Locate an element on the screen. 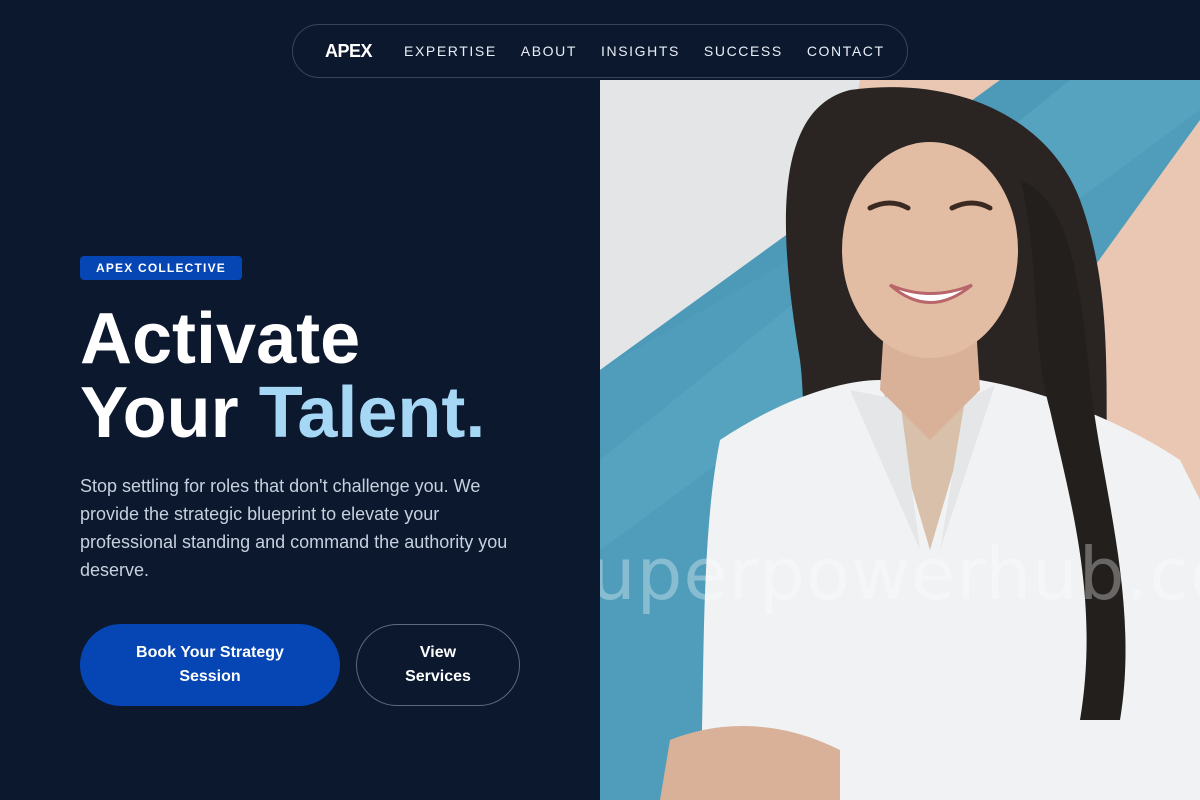  view-services-button: View Services is located at coordinates (438, 665).